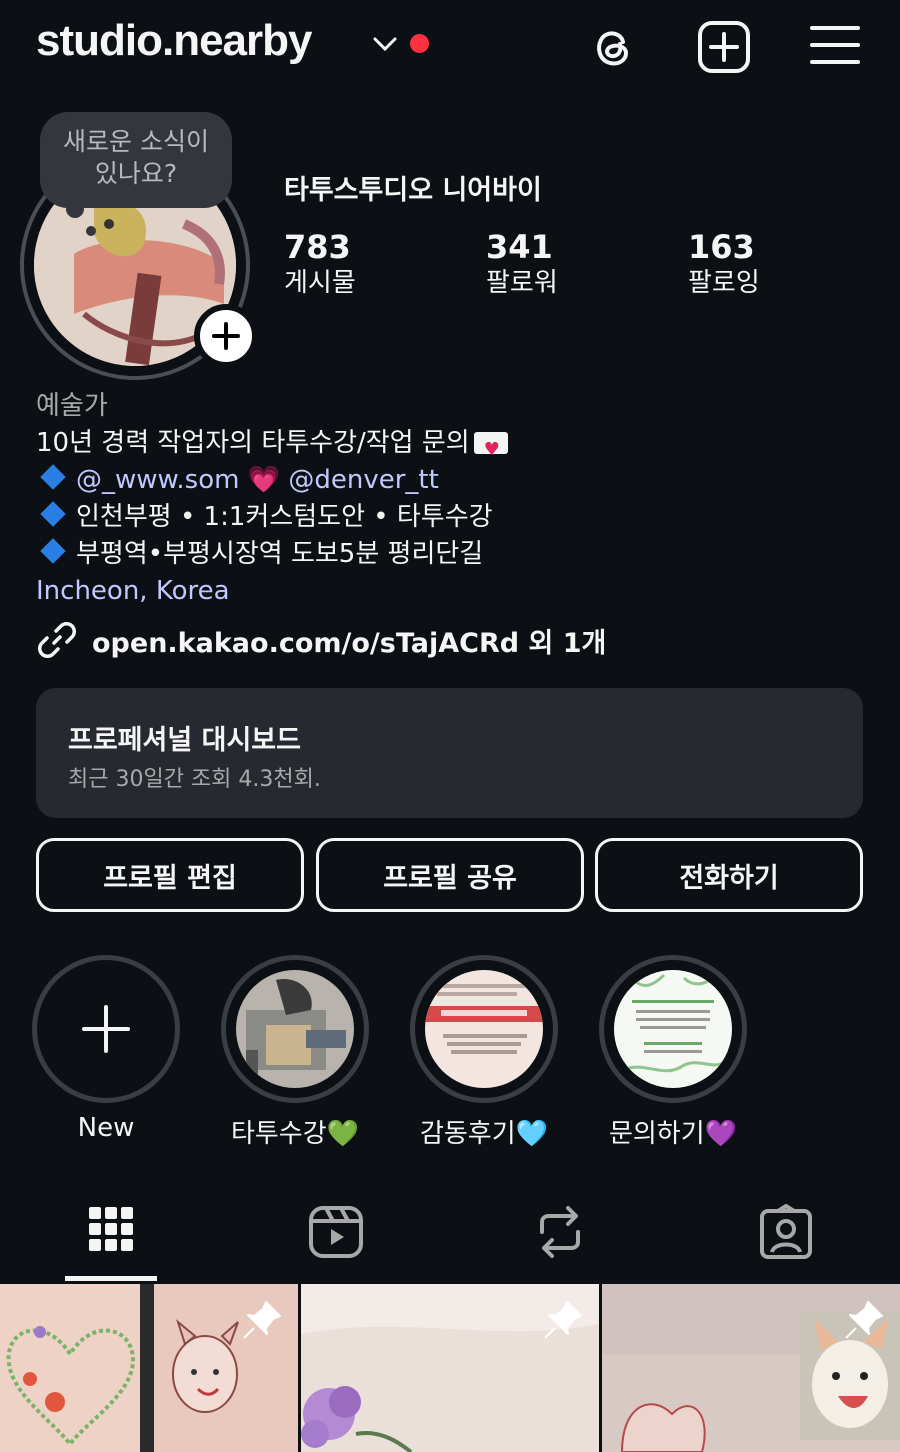 This screenshot has height=1452, width=900. What do you see at coordinates (724, 283) in the screenshot?
I see `stat-label: 팔로잉` at bounding box center [724, 283].